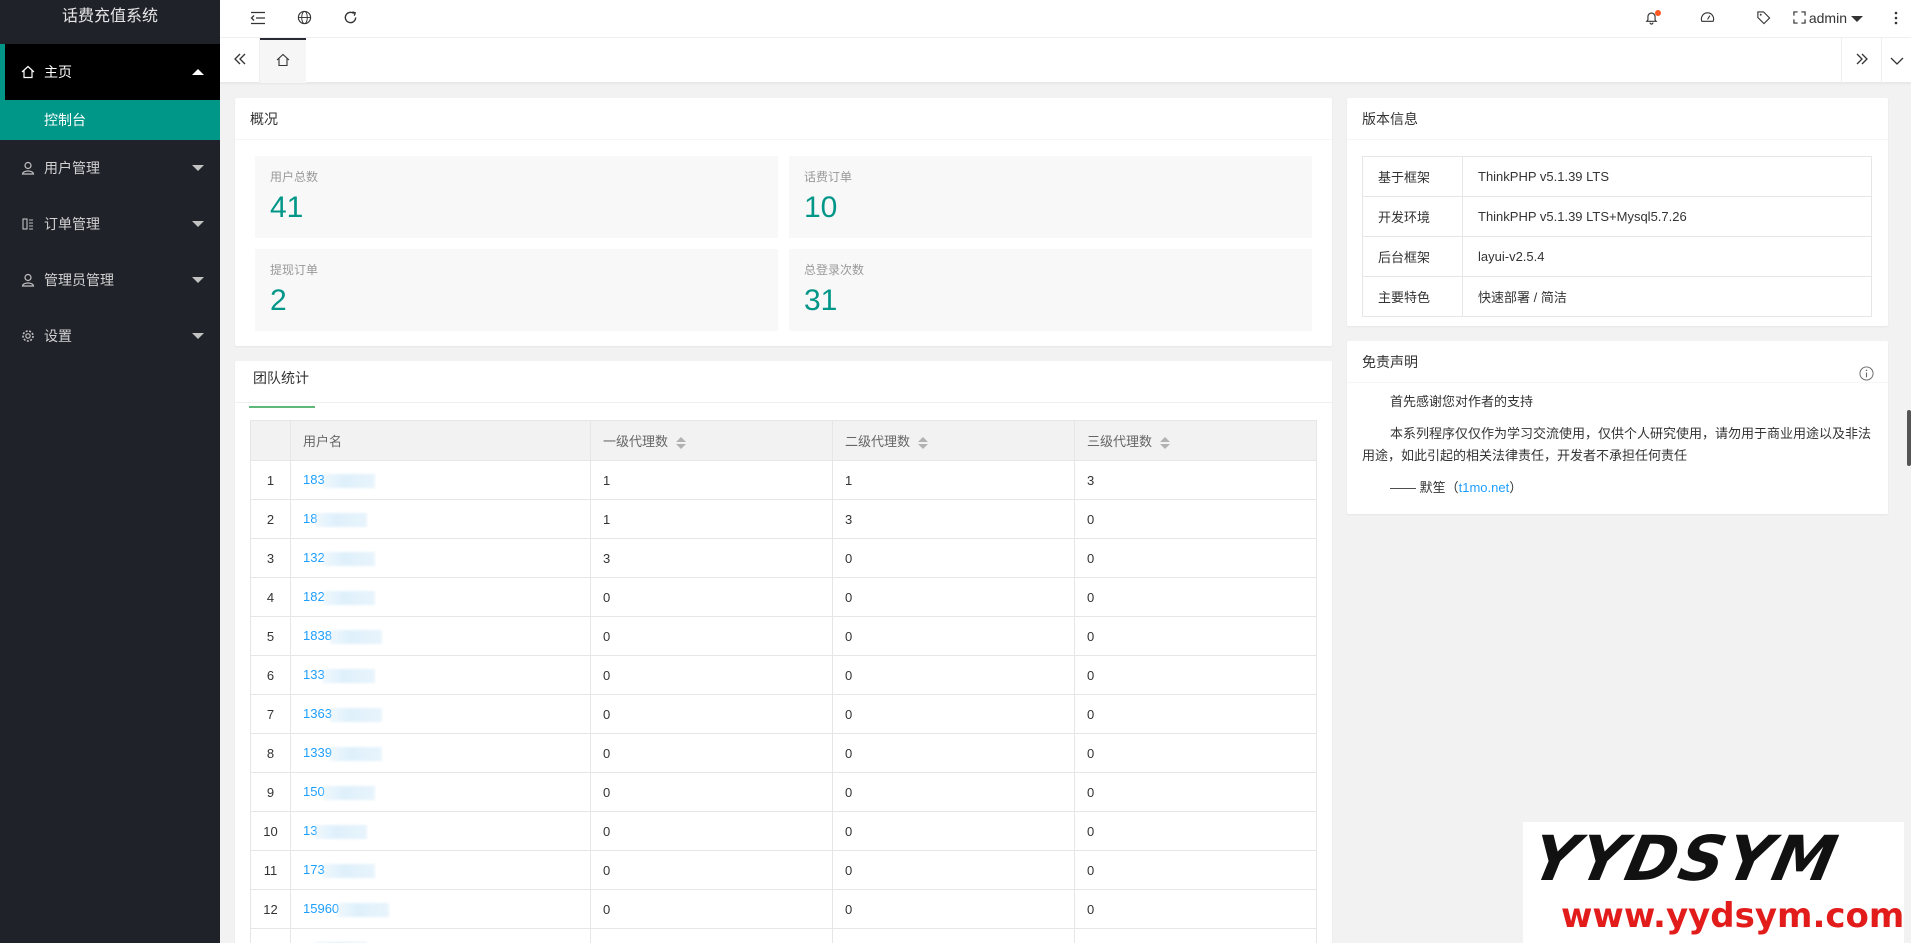  I want to click on notification-button, so click(1651, 19).